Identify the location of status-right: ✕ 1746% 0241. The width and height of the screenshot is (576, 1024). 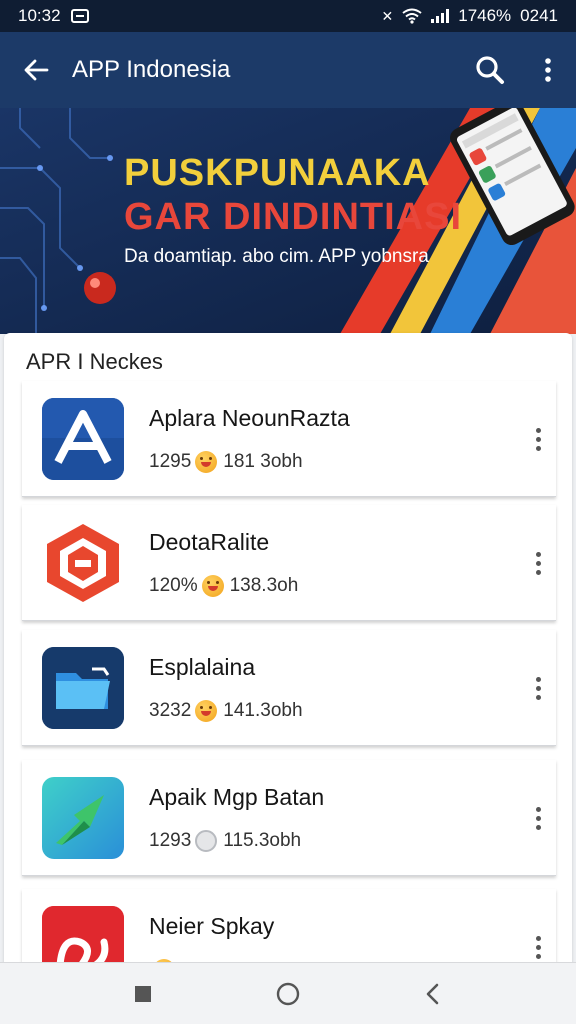
(470, 16).